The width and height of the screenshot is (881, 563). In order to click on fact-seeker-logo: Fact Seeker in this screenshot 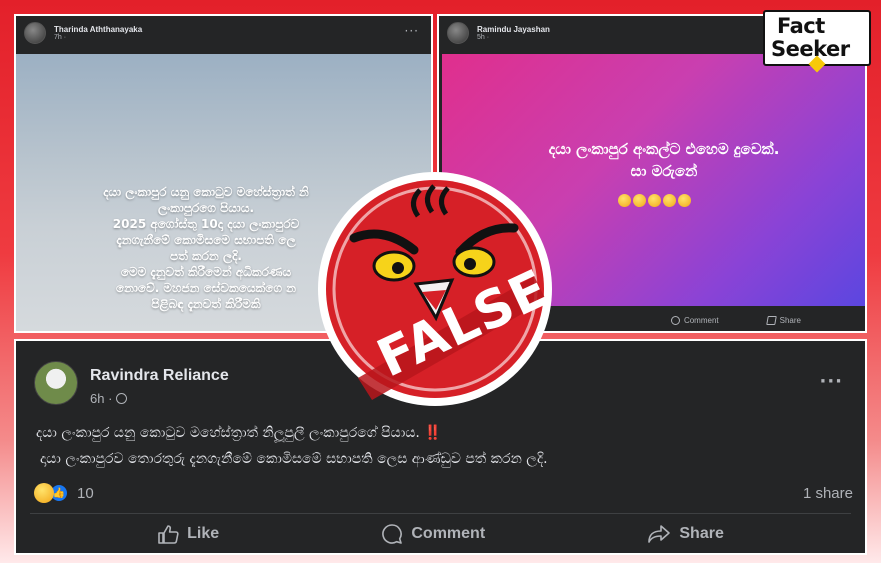, I will do `click(817, 41)`.